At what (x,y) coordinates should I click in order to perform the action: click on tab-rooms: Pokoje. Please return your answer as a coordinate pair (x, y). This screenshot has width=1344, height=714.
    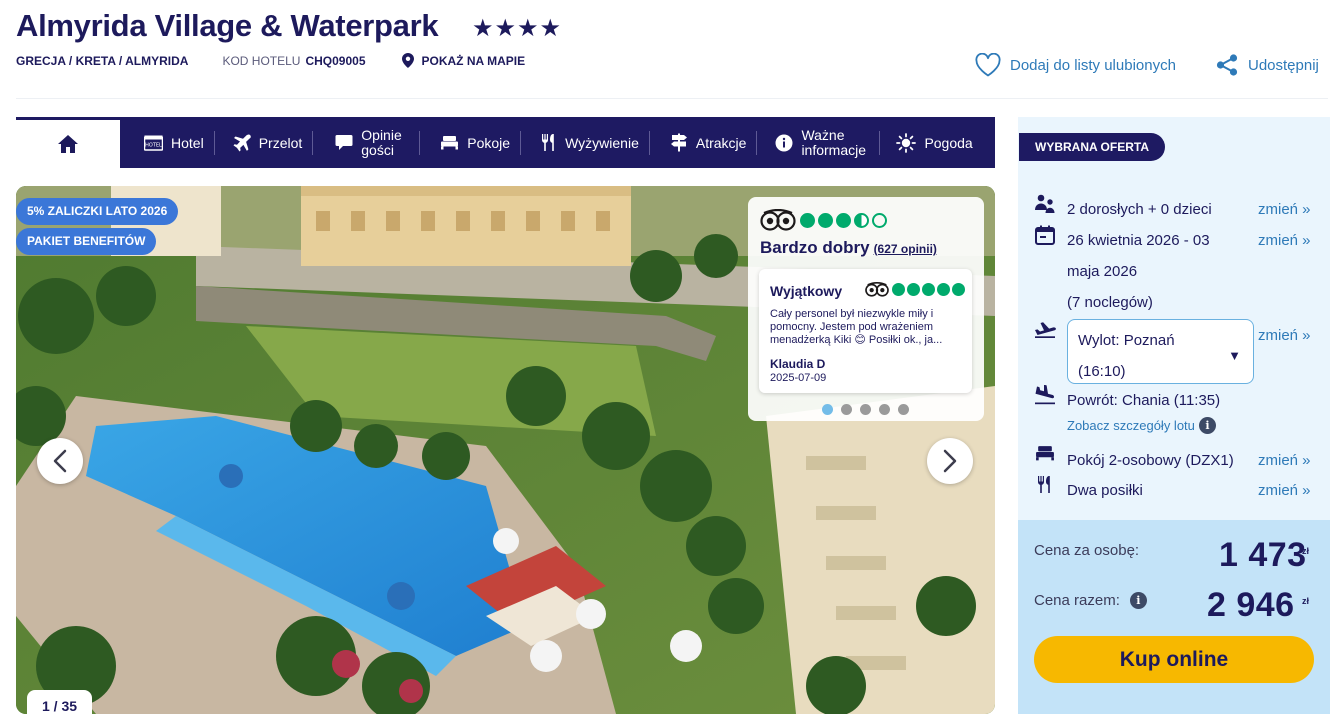
    Looking at the image, I should click on (470, 142).